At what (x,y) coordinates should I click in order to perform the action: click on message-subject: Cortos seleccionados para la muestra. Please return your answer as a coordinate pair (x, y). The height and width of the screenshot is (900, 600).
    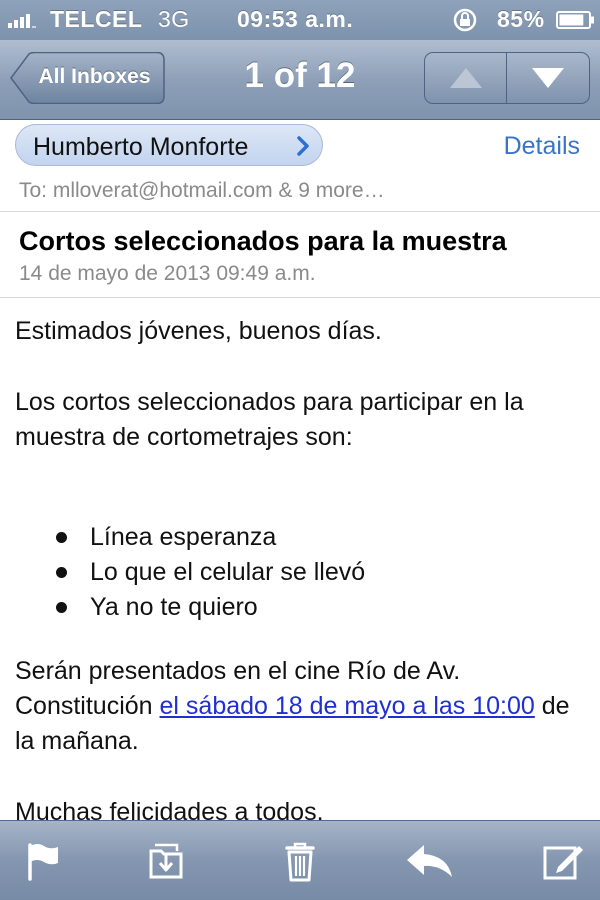
    Looking at the image, I should click on (263, 241).